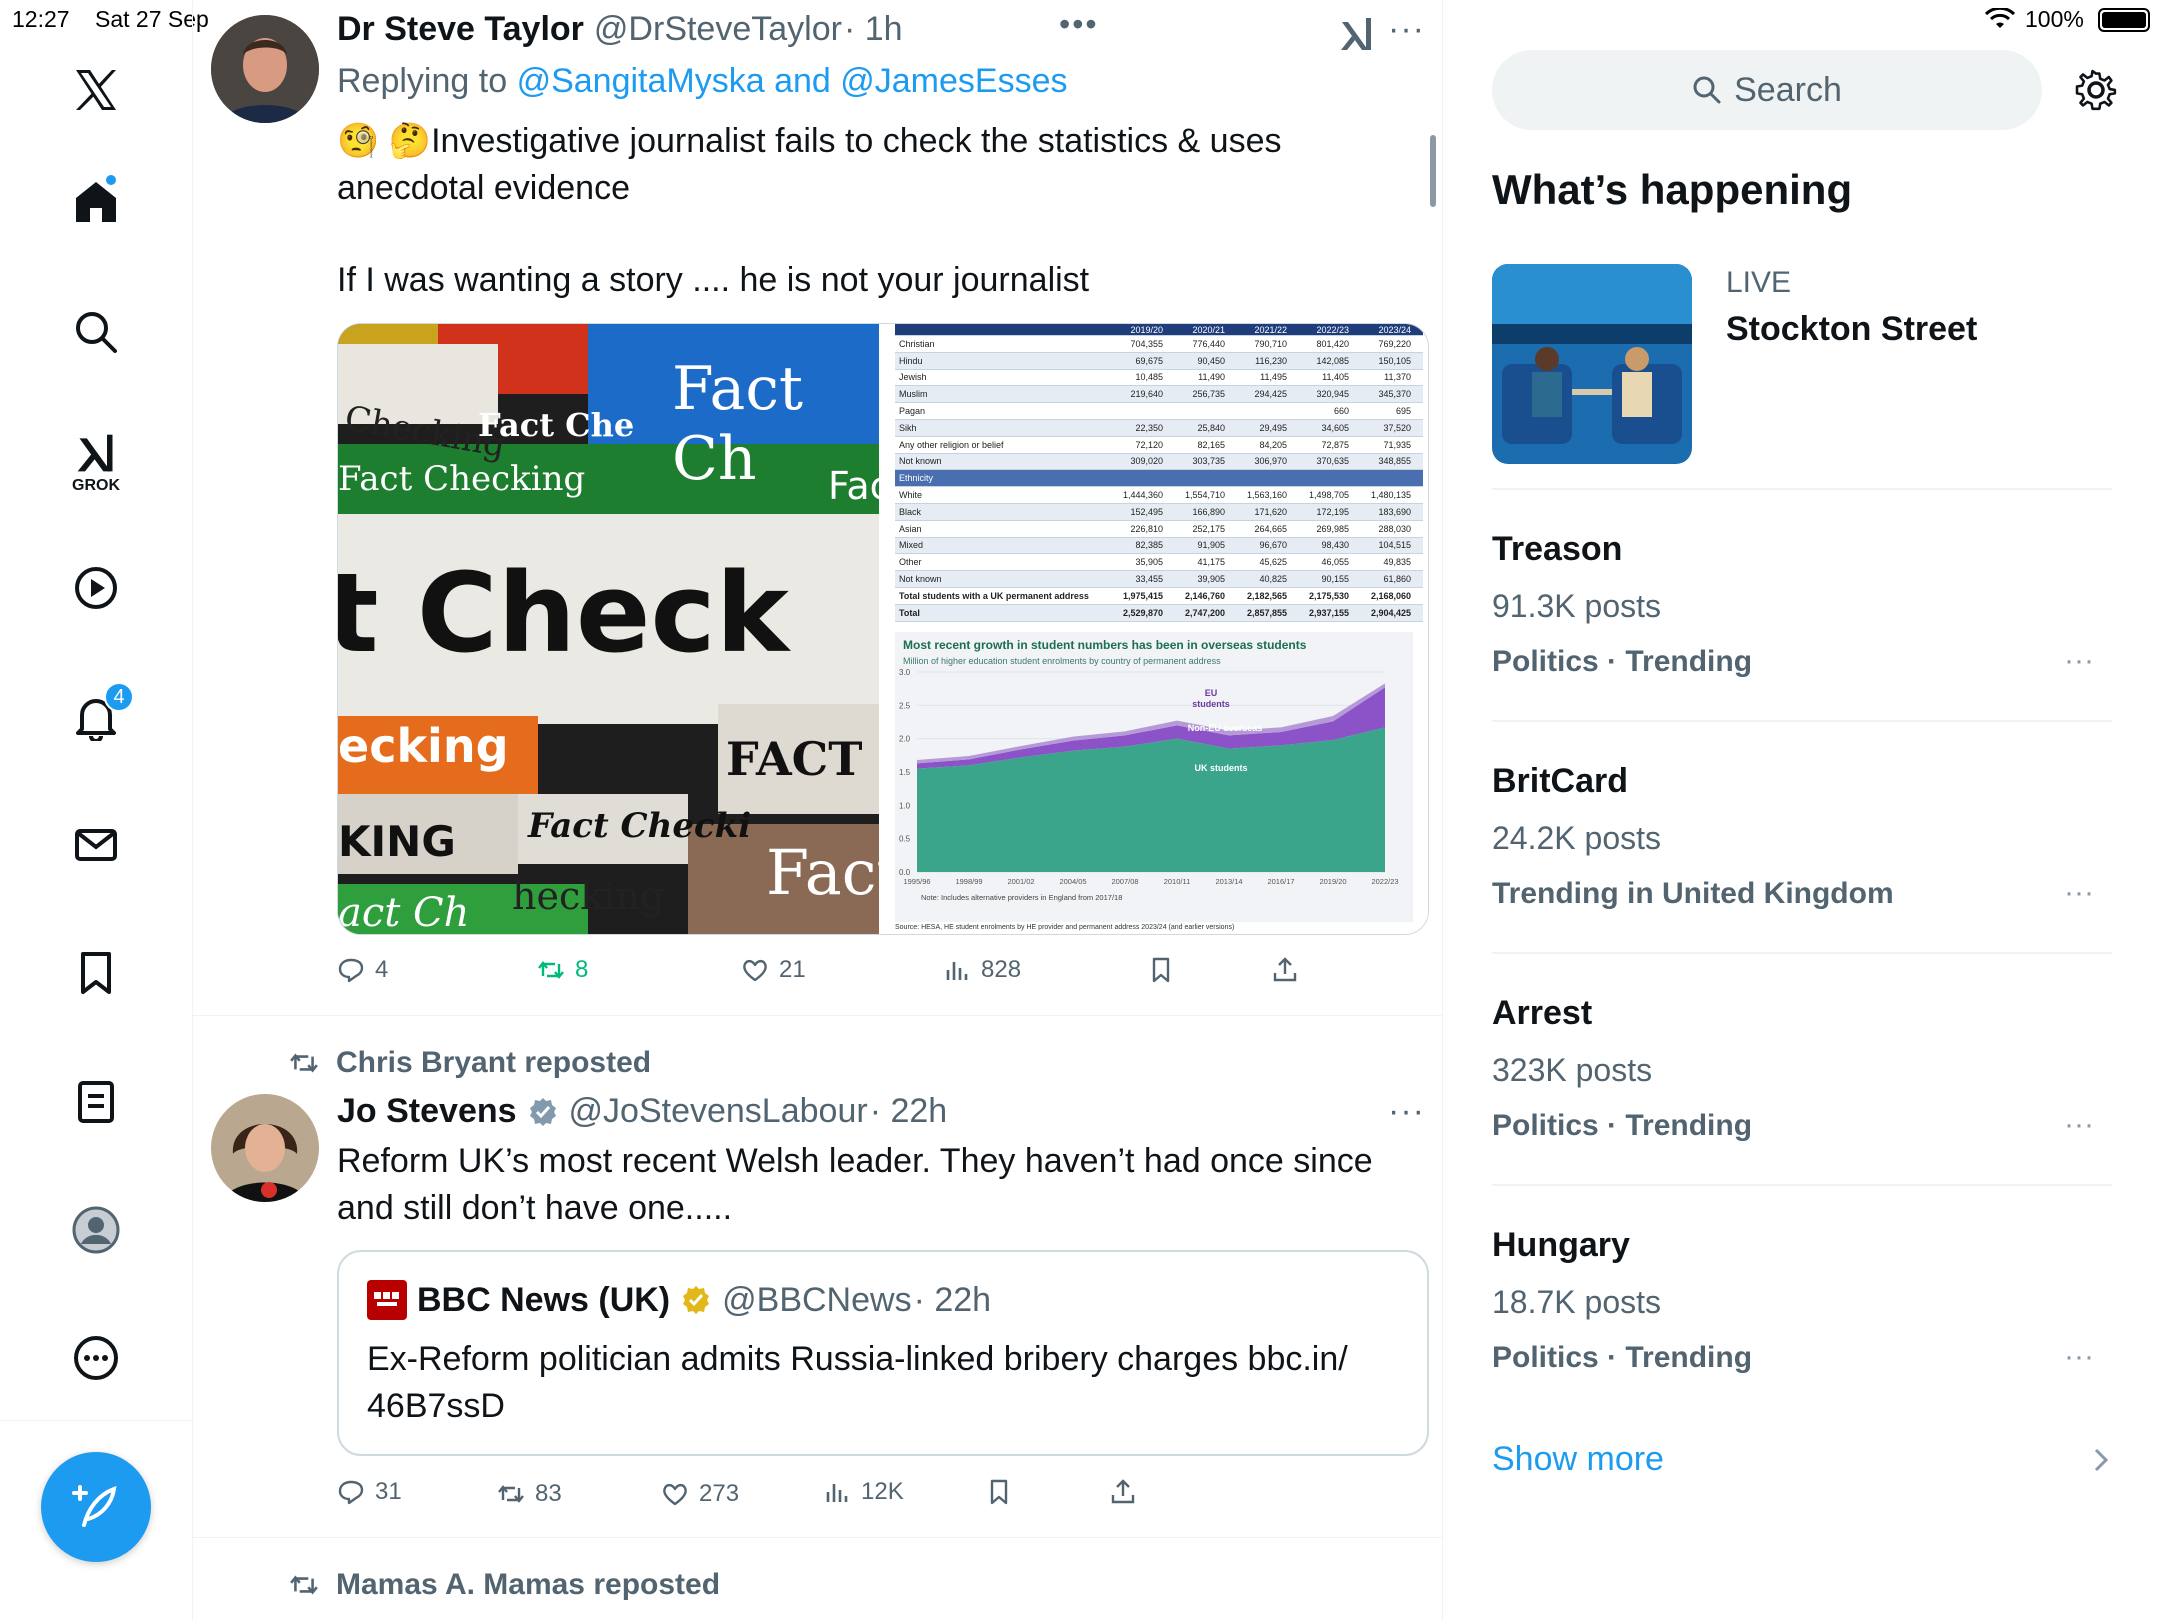 This screenshot has width=2160, height=1620. What do you see at coordinates (905, 672) in the screenshot?
I see `y-tick-label: 3.0` at bounding box center [905, 672].